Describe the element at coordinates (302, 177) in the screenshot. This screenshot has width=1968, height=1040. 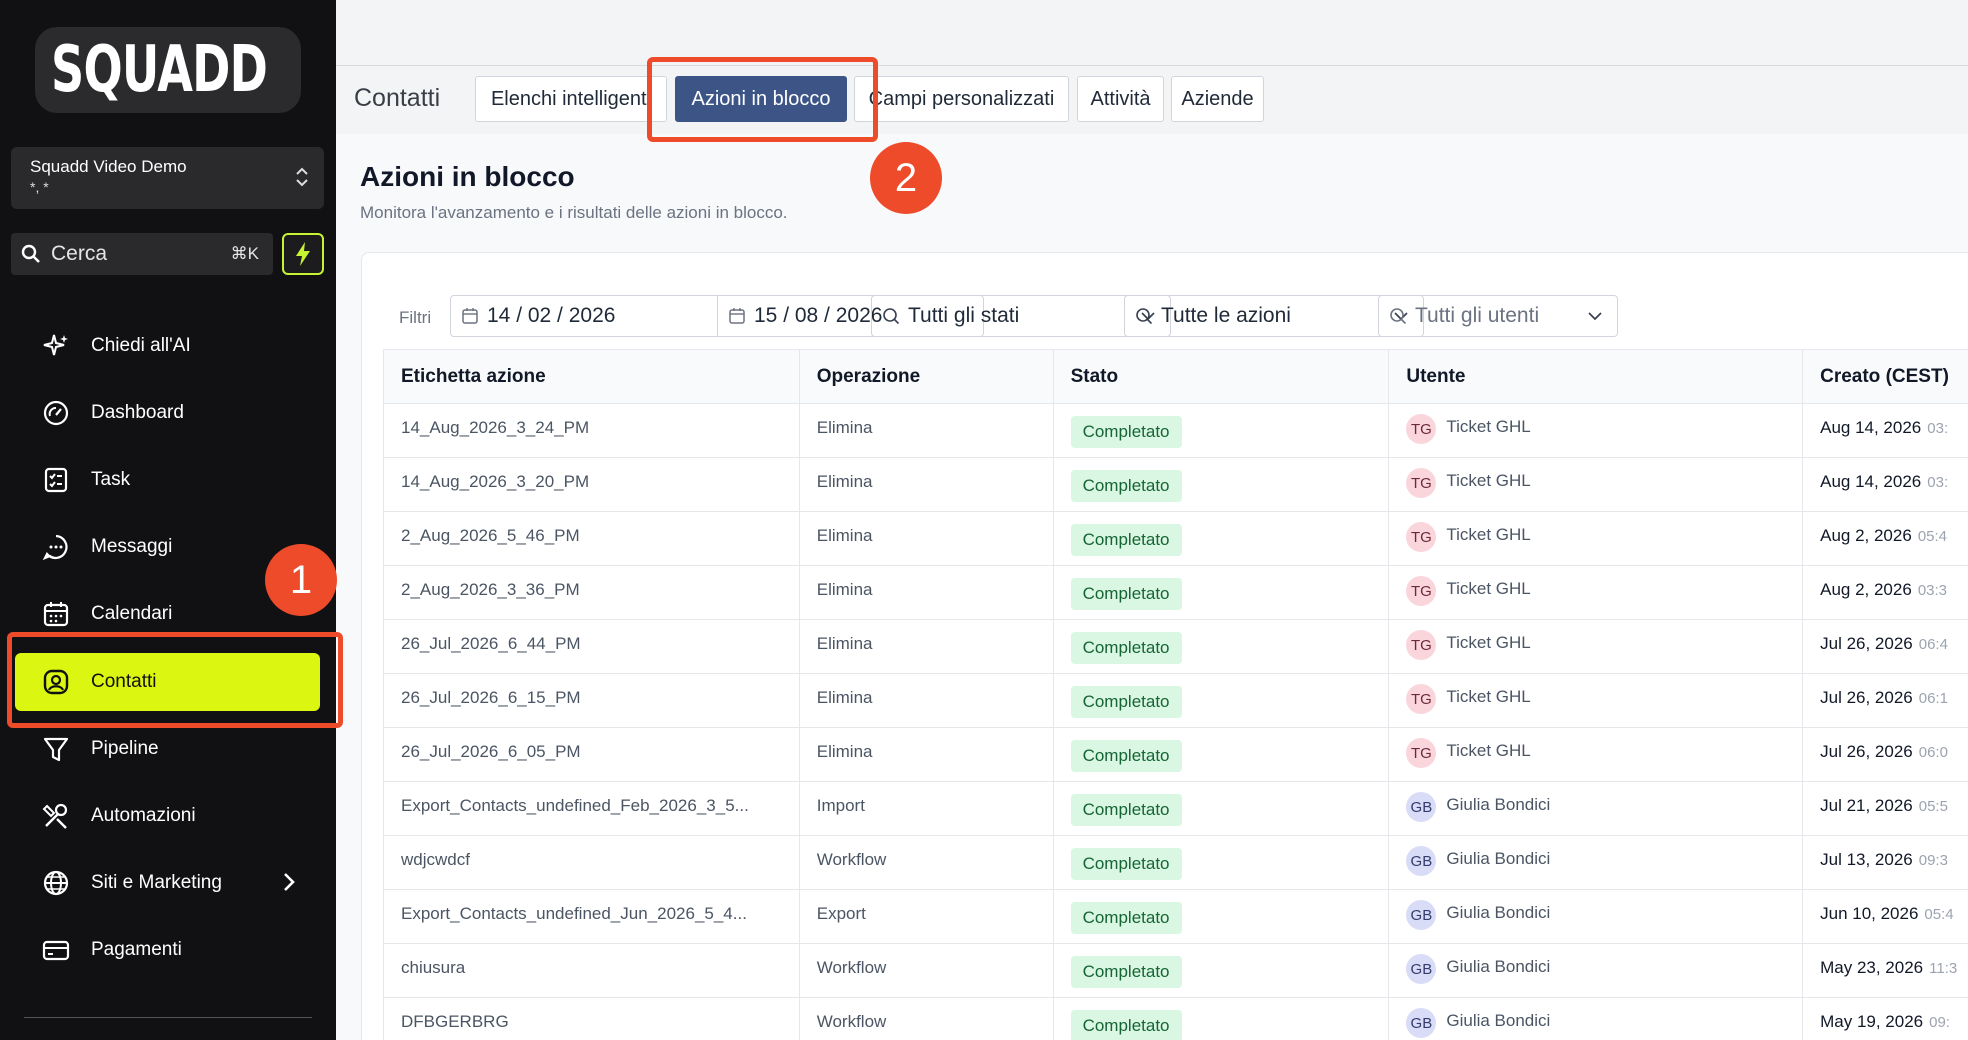
I see `chevron-updown-icon` at that location.